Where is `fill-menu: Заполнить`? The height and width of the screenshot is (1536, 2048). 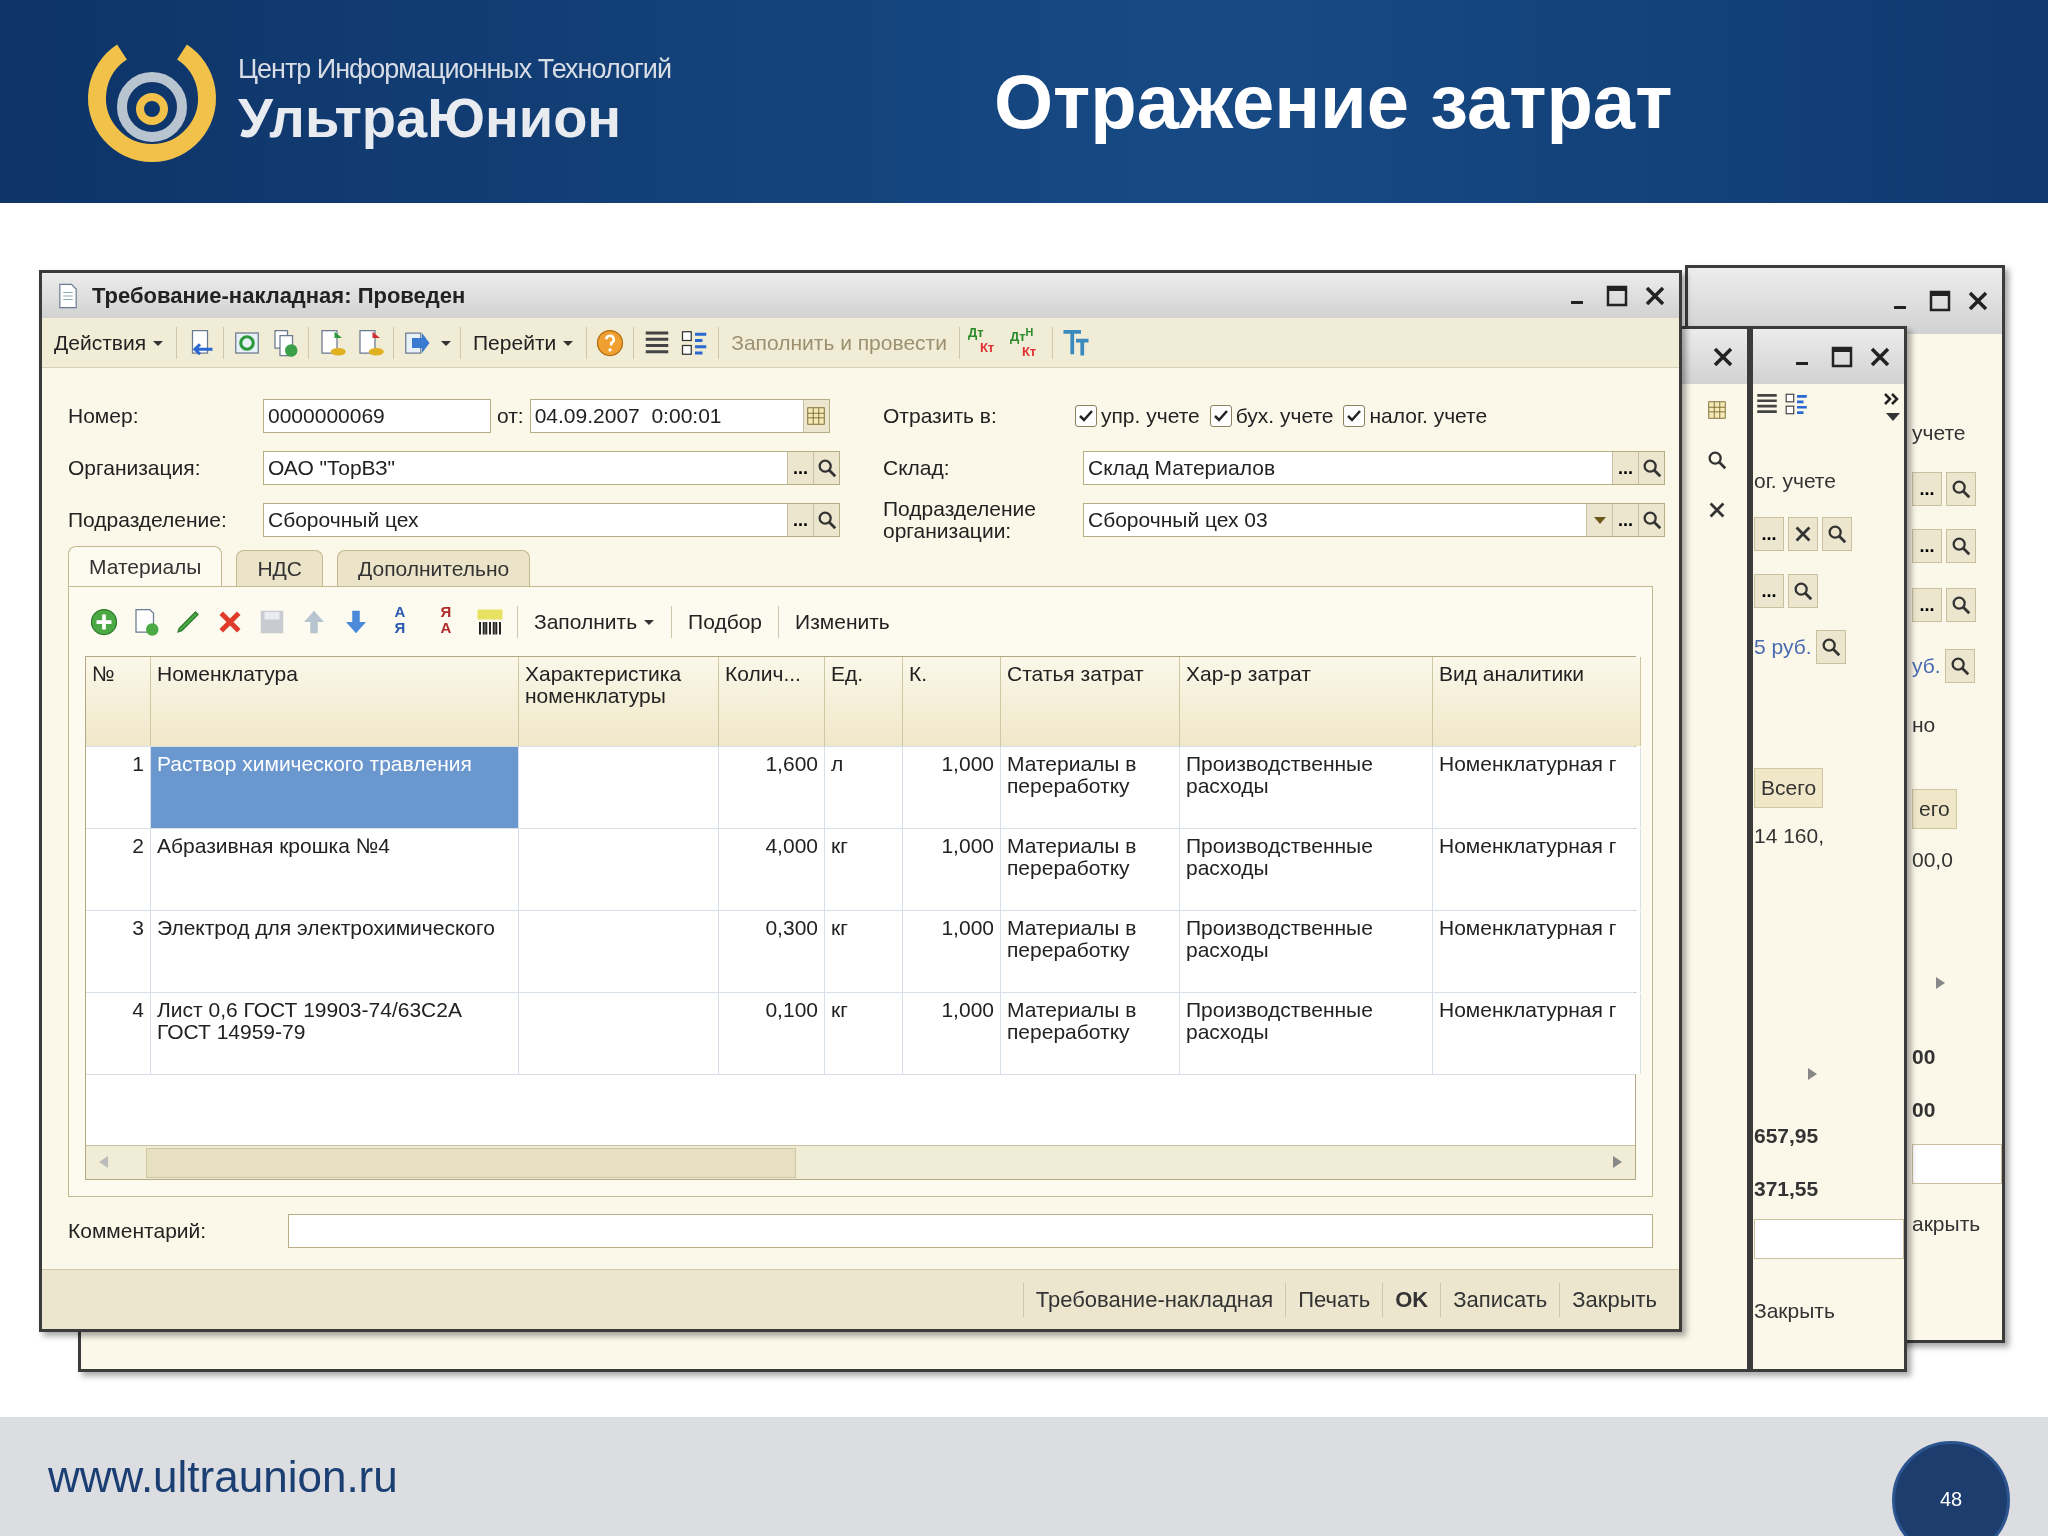
fill-menu: Заполнить is located at coordinates (595, 621).